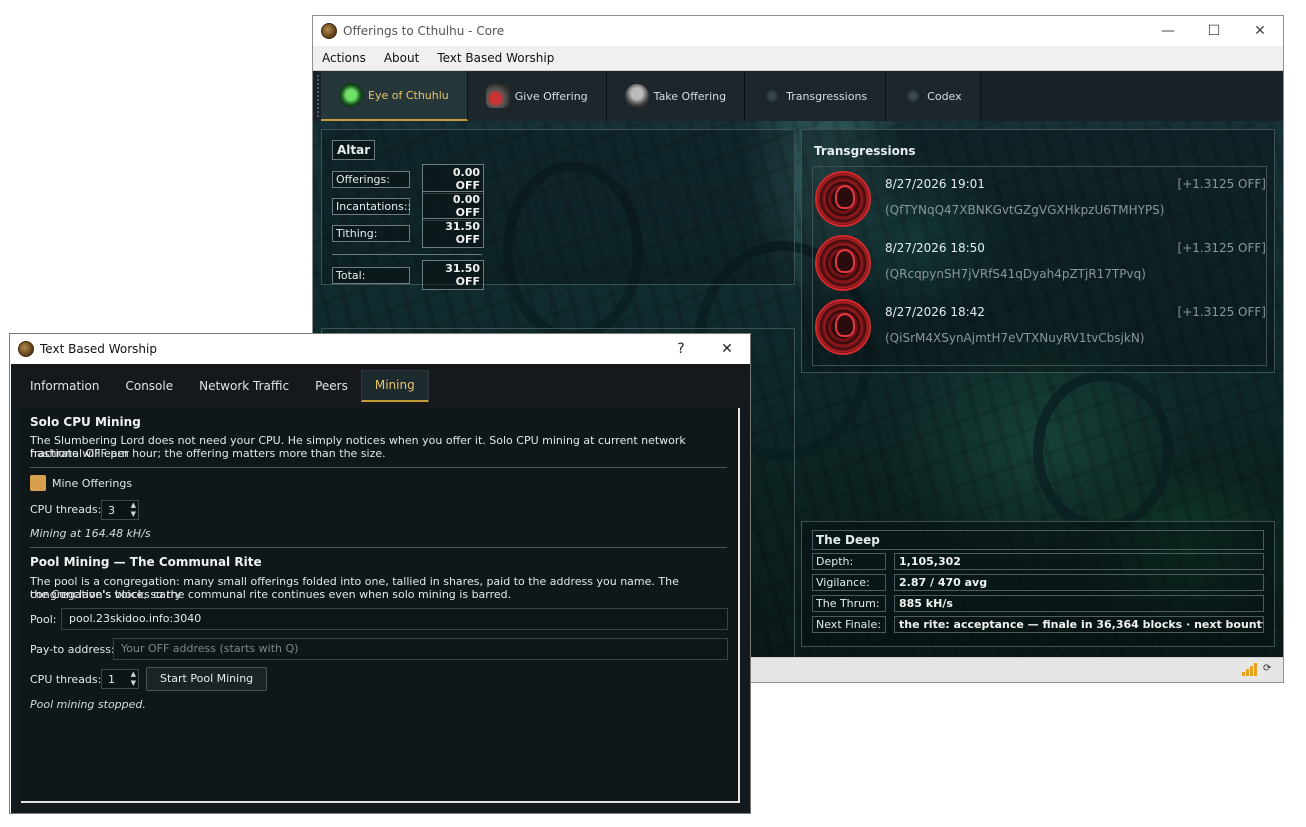  Describe the element at coordinates (636, 96) in the screenshot. I see `take-offering-icon` at that location.